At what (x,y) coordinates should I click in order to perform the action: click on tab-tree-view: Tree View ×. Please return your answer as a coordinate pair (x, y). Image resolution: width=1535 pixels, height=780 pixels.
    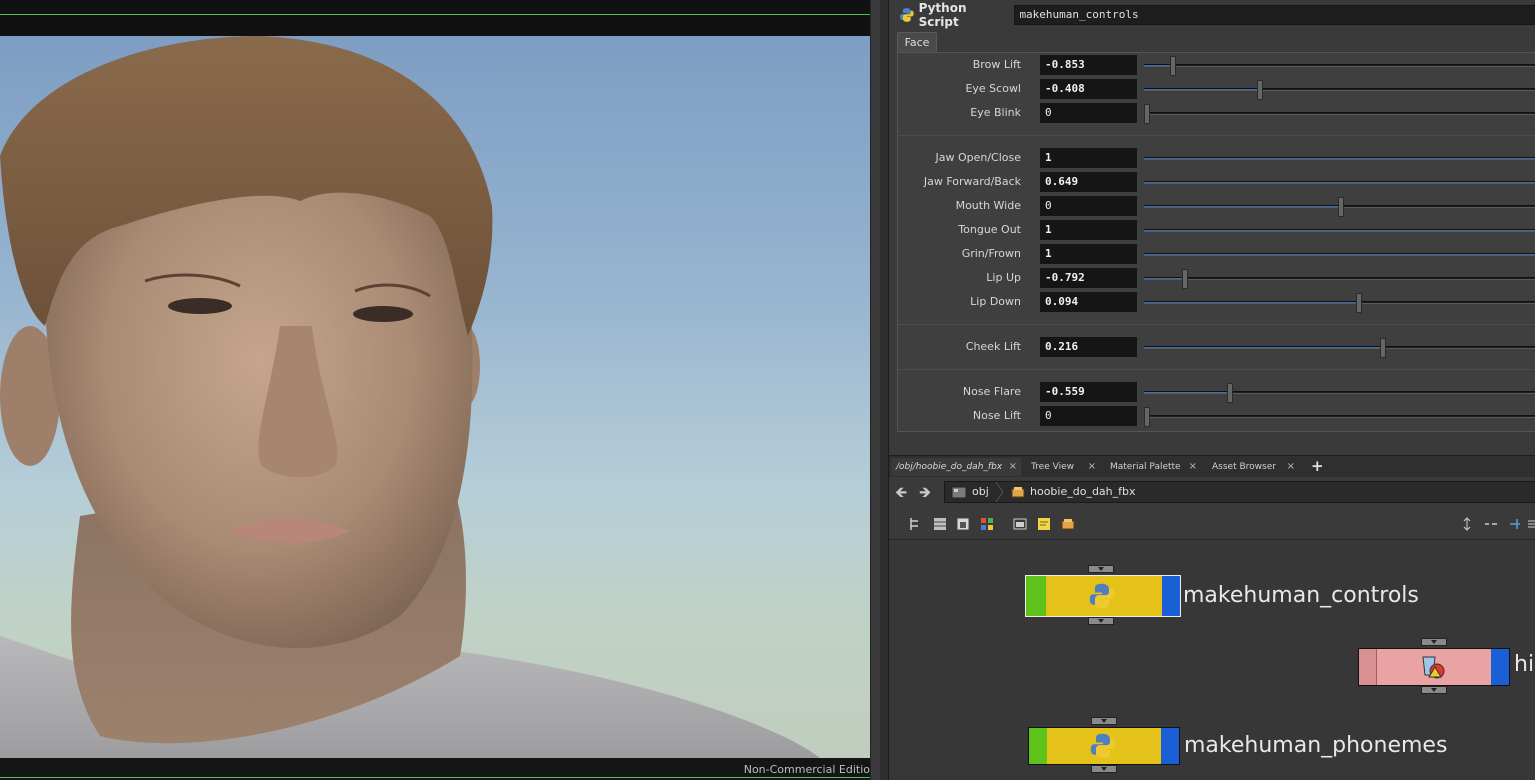
    Looking at the image, I should click on (1063, 467).